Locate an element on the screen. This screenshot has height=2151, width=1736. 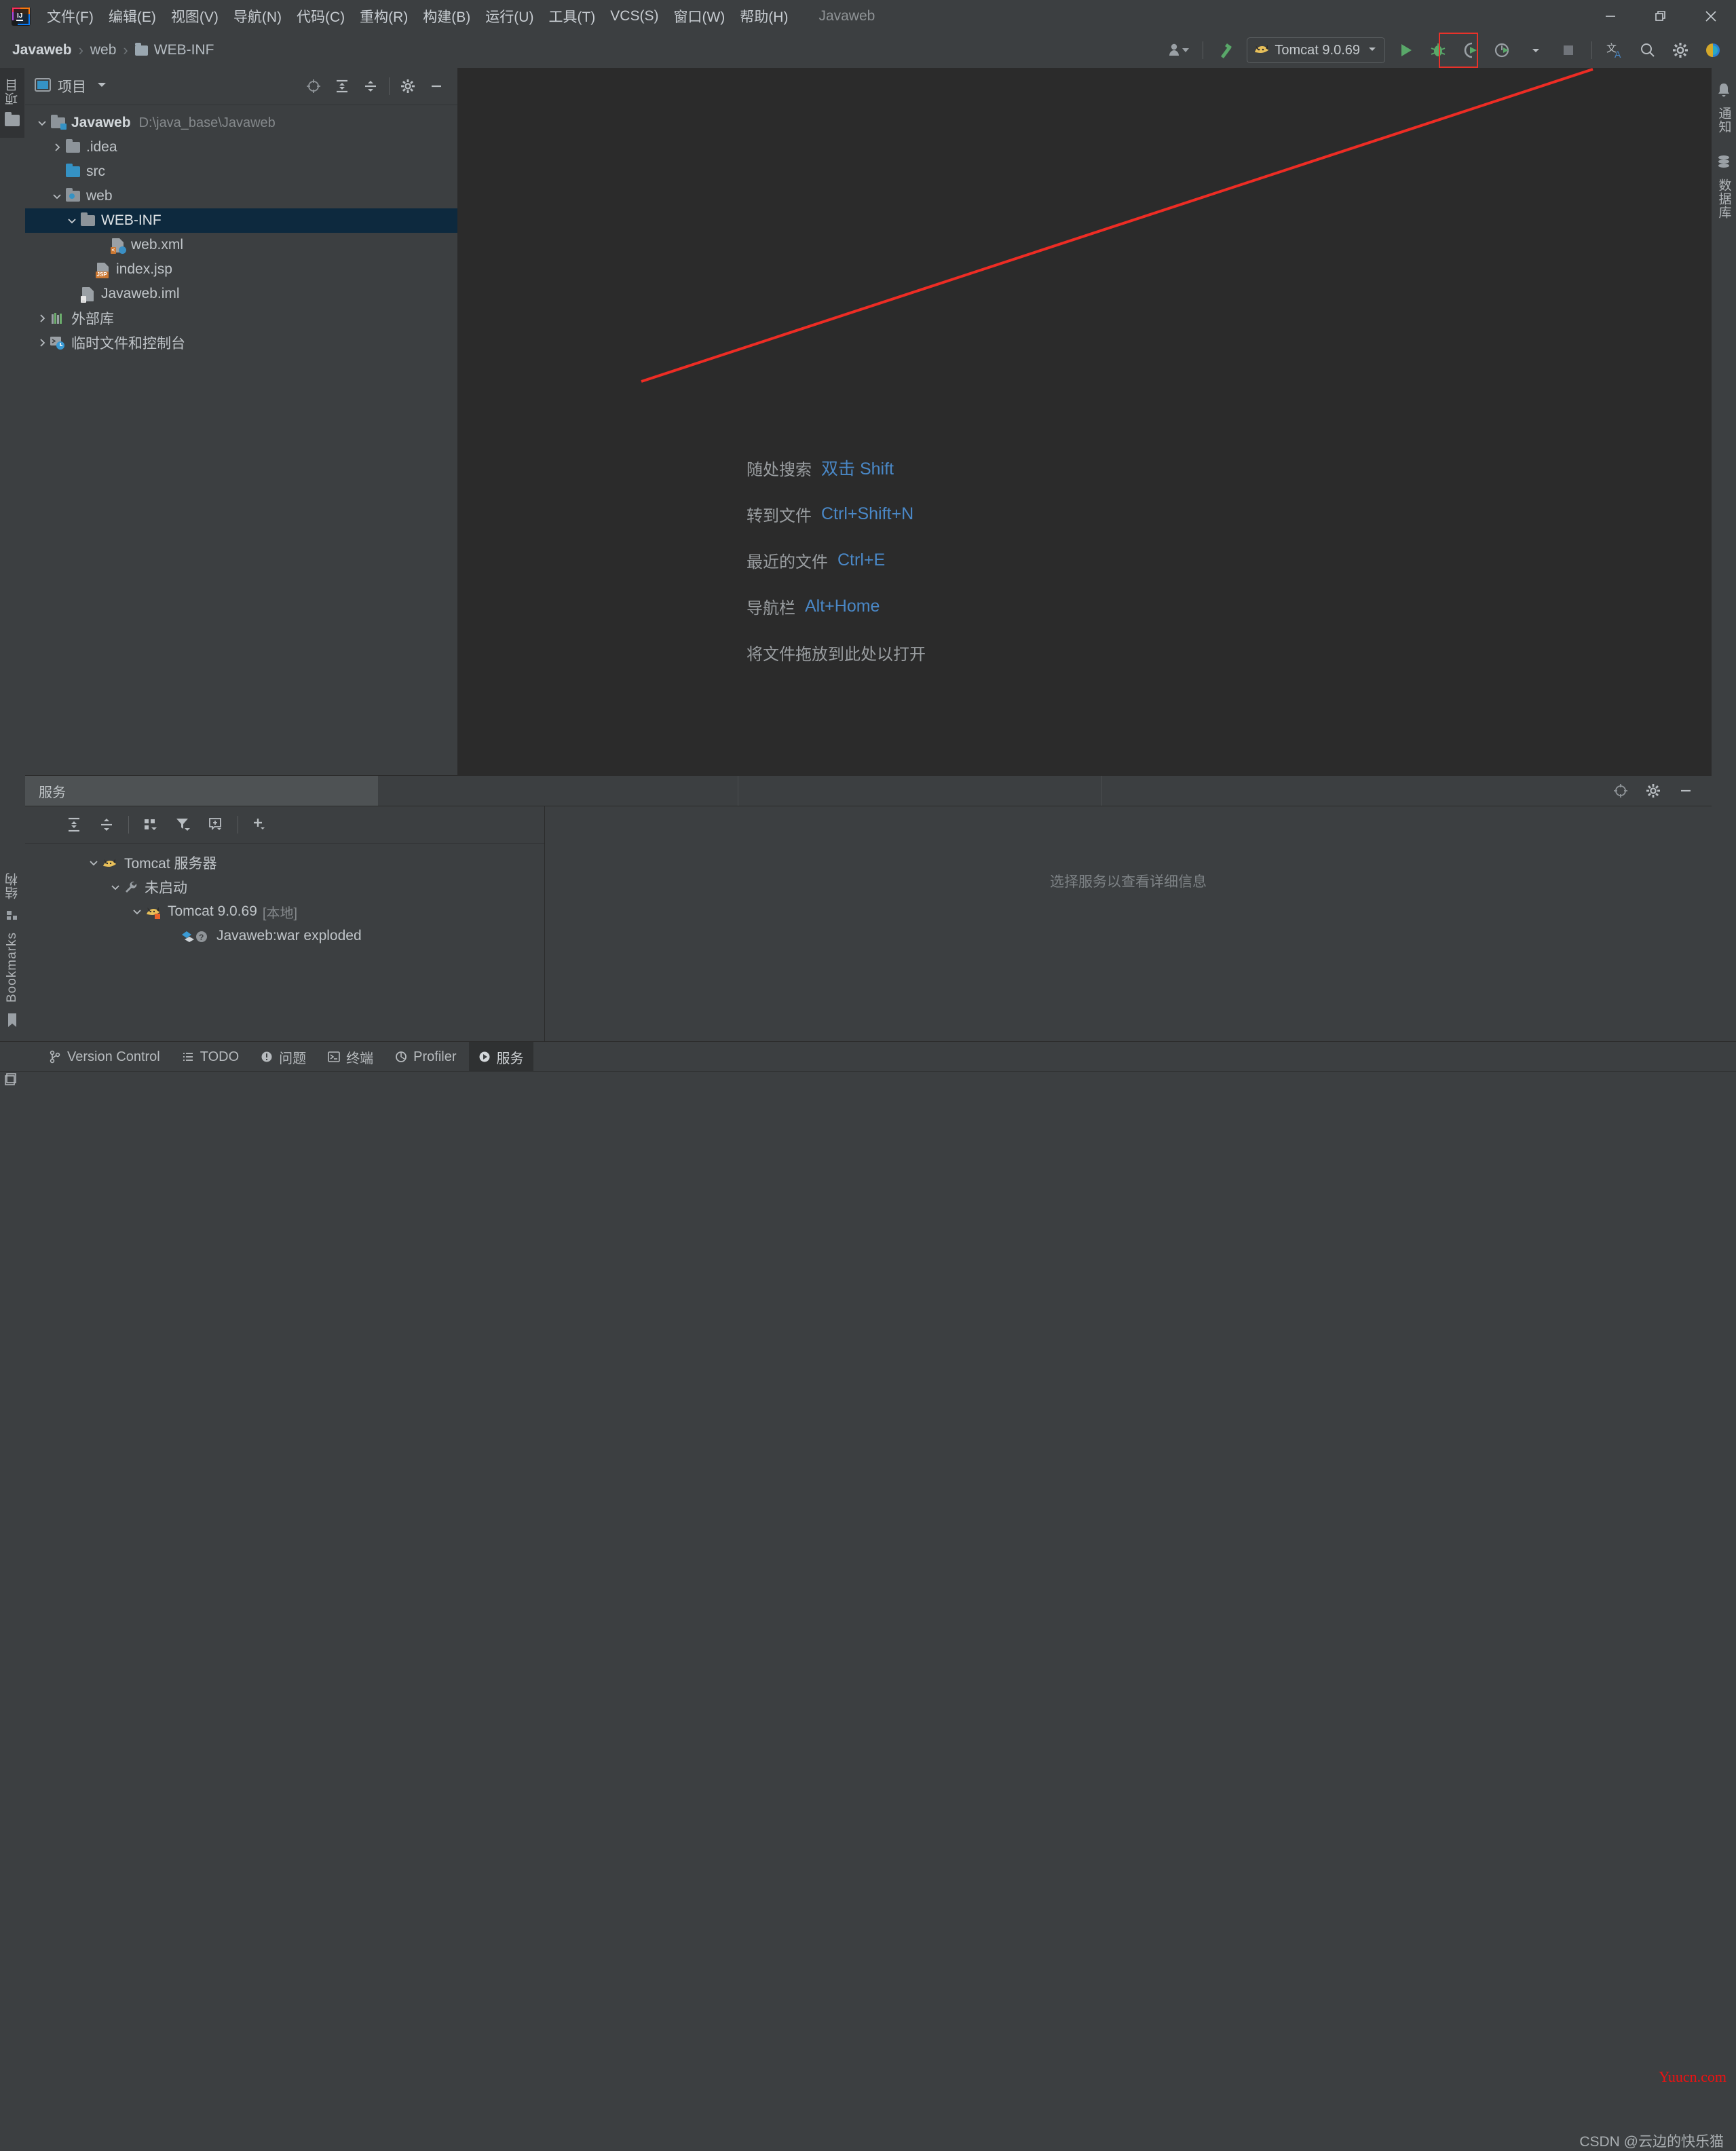
bookmark-icon is located at coordinates (12, 1020).